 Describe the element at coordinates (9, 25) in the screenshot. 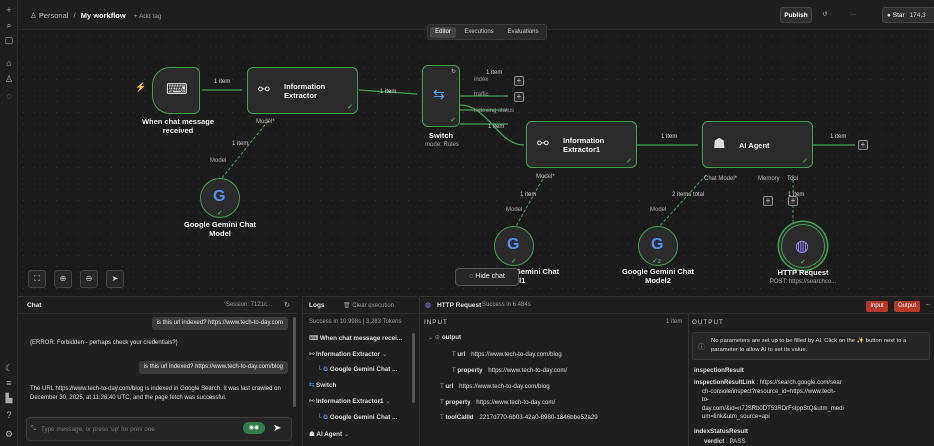

I see `search-icon: ⌕` at that location.